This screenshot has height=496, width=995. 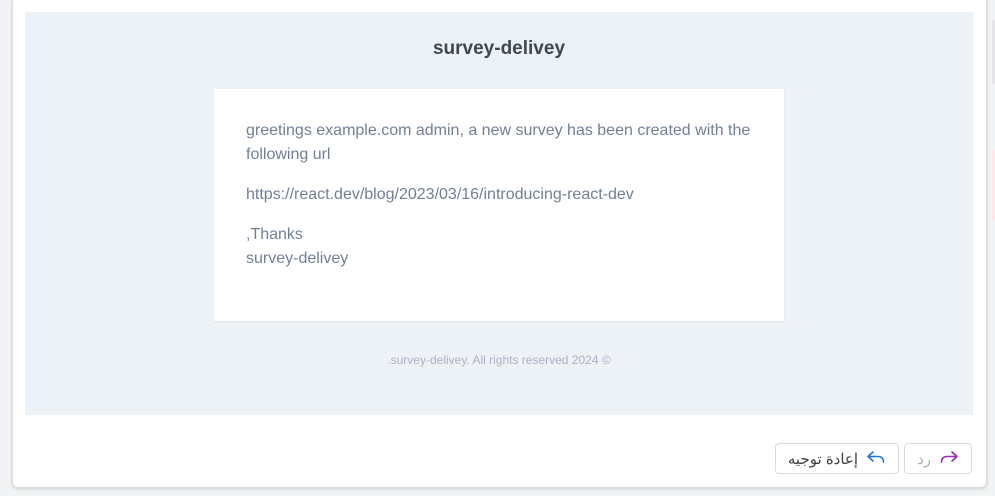 I want to click on message-actions: إعادة توجيه رد, so click(x=873, y=458).